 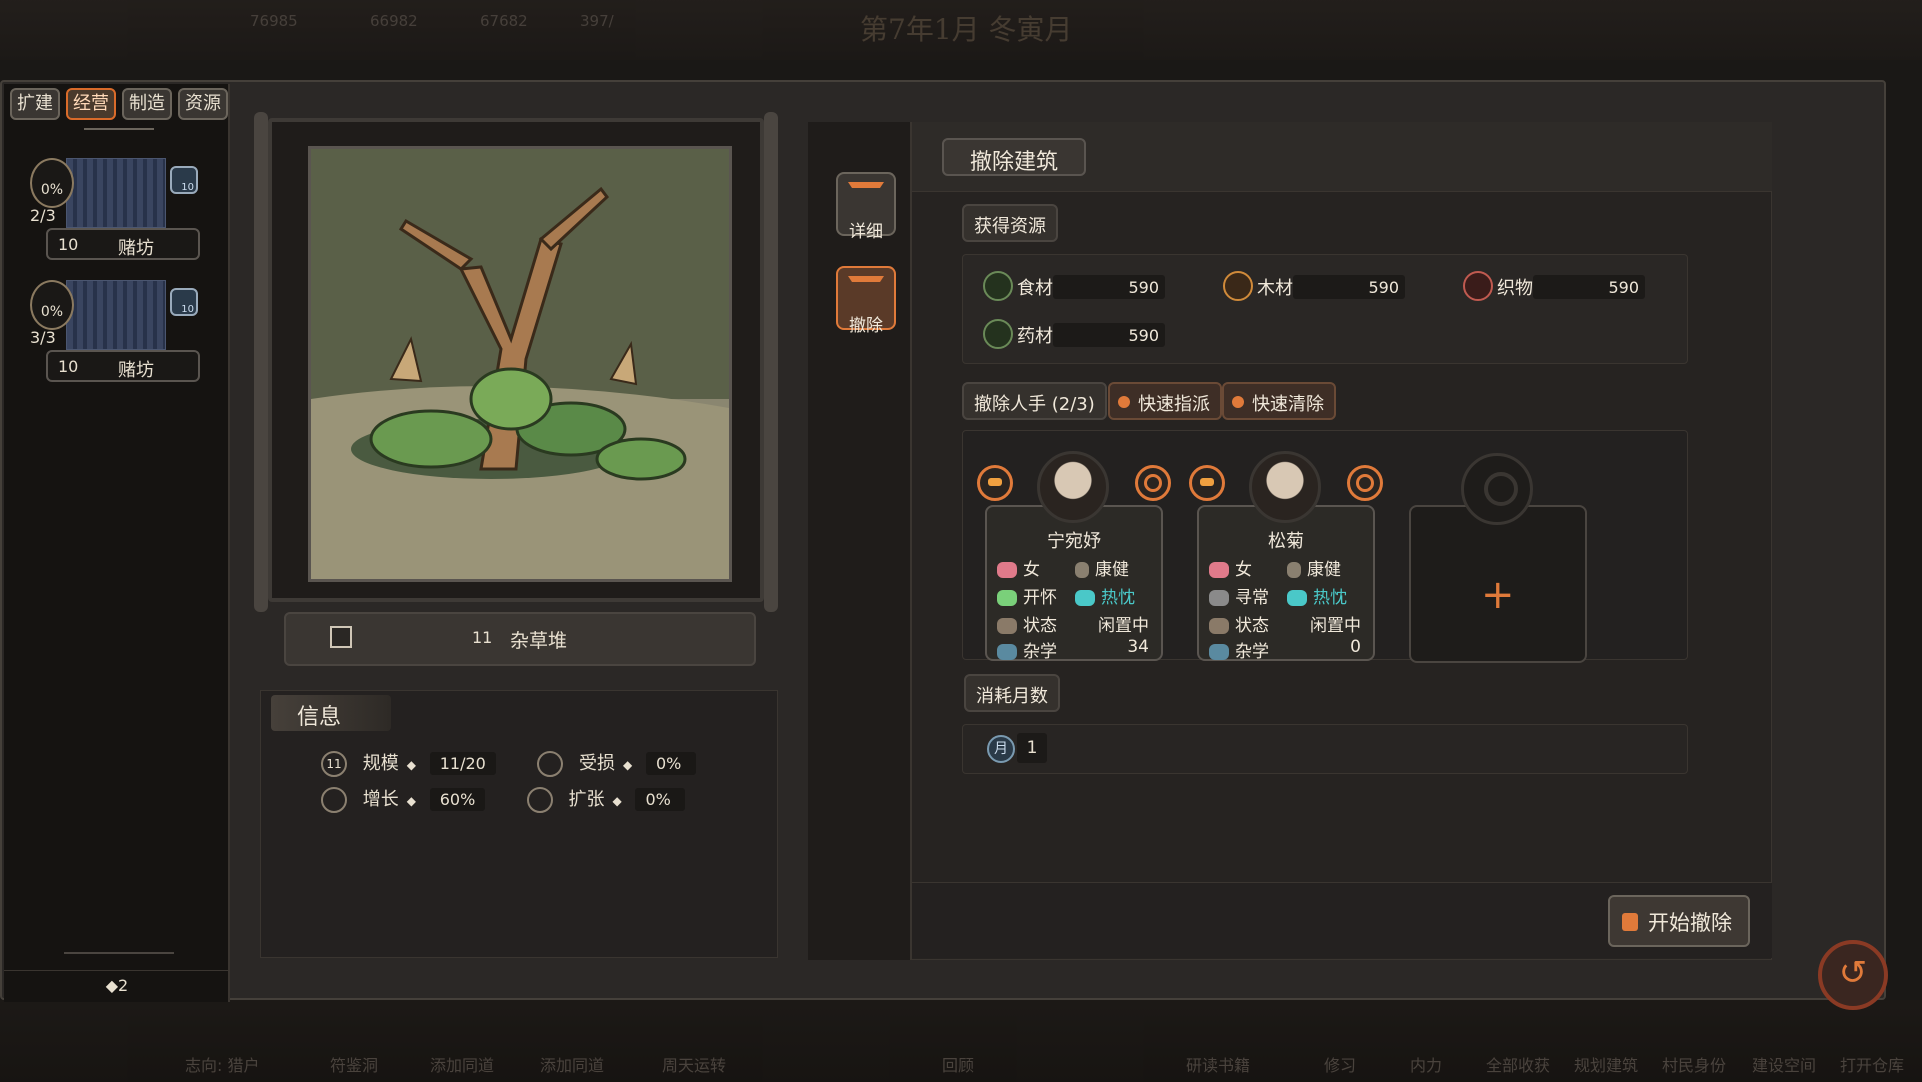 What do you see at coordinates (184, 180) in the screenshot?
I see `level-badge-icon: 10` at bounding box center [184, 180].